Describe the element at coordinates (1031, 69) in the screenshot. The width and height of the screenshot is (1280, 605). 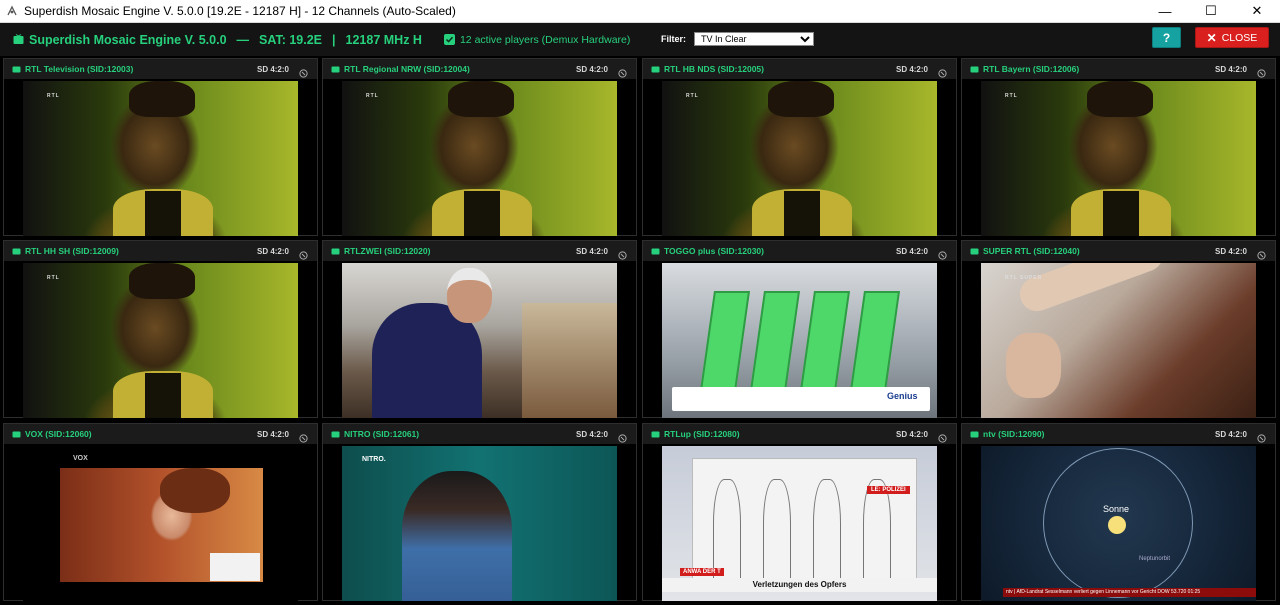
I see `channel-name: RTL Bayern (SID:12006)` at that location.